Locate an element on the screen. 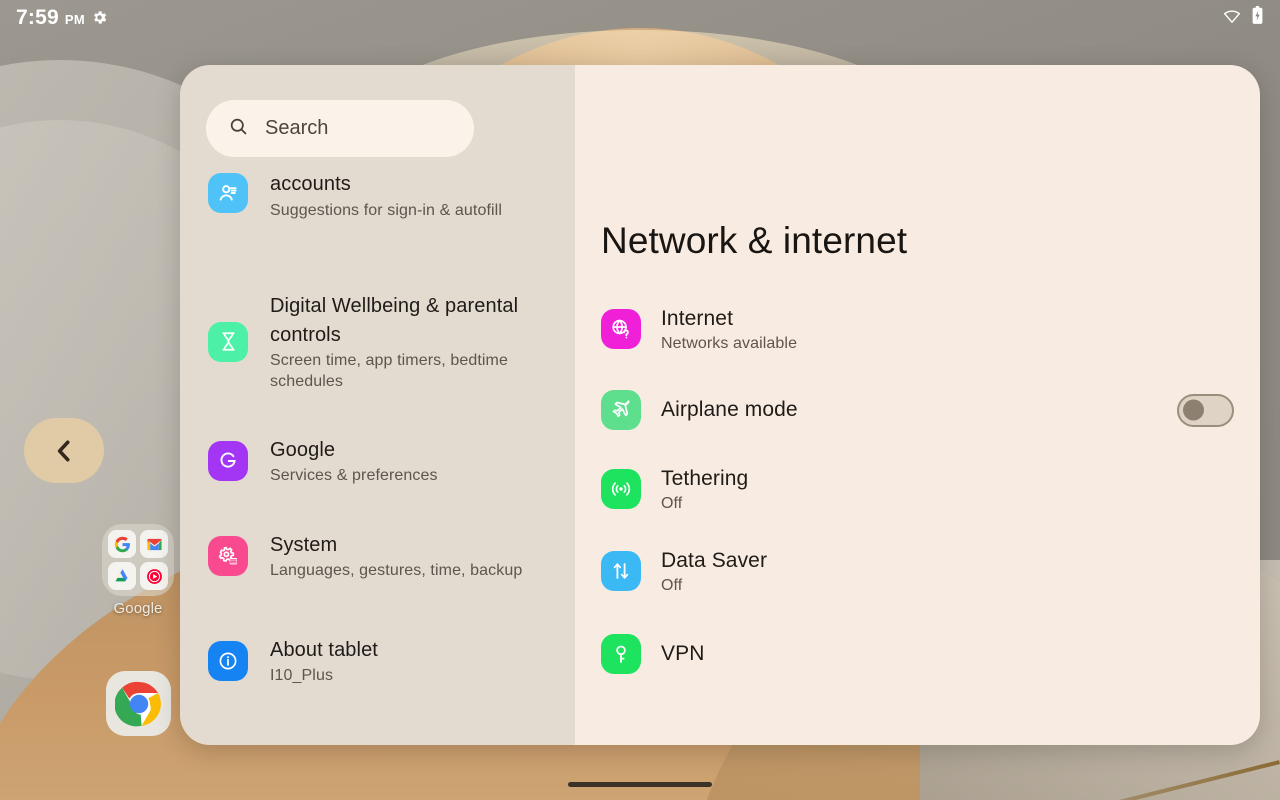 The image size is (1280, 800). detail-item-title: Internet is located at coordinates (697, 318).